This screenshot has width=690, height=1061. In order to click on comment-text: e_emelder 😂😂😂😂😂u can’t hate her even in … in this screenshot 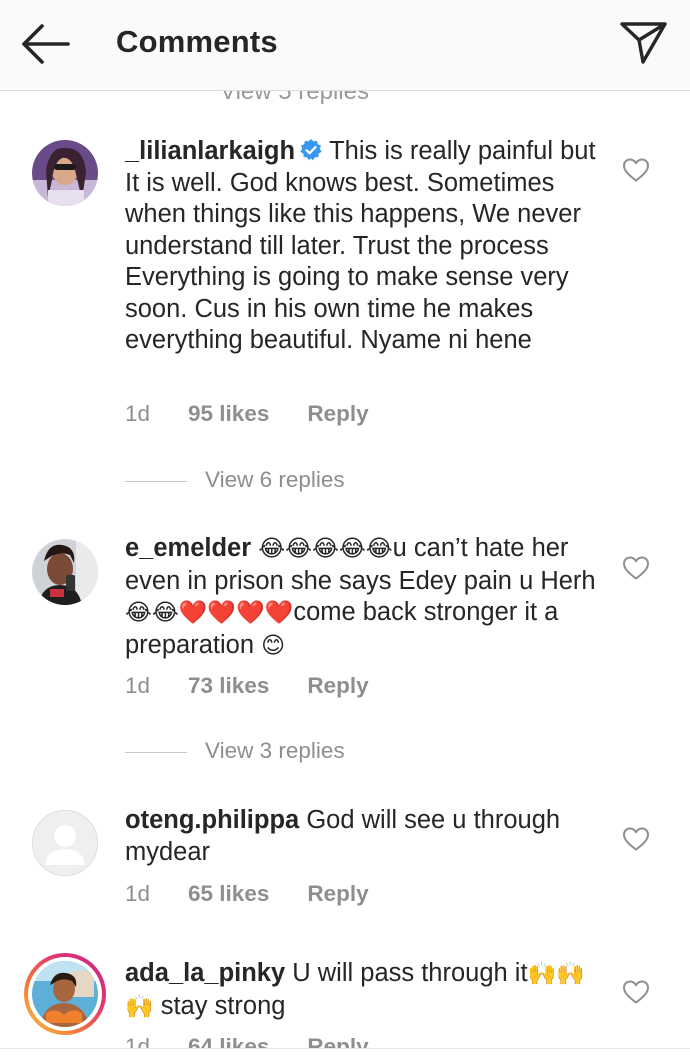, I will do `click(362, 597)`.